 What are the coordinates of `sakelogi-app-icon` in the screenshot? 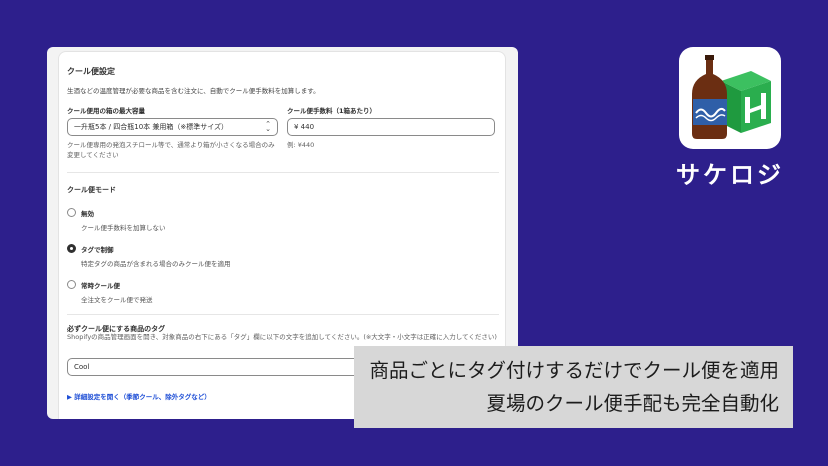 It's located at (730, 98).